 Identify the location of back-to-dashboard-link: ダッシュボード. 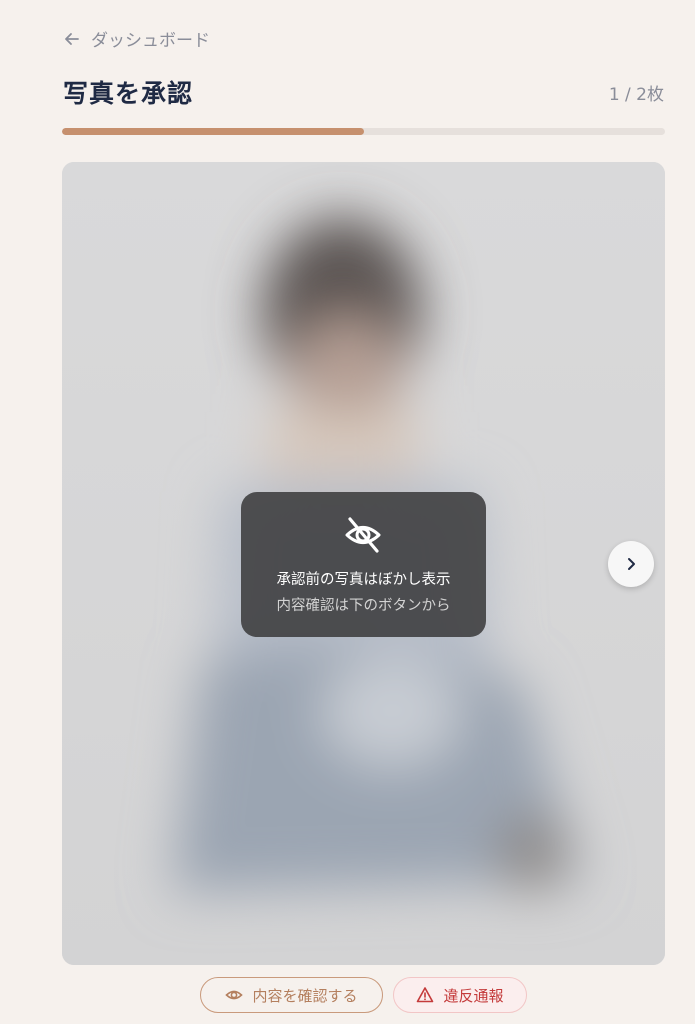
(136, 38).